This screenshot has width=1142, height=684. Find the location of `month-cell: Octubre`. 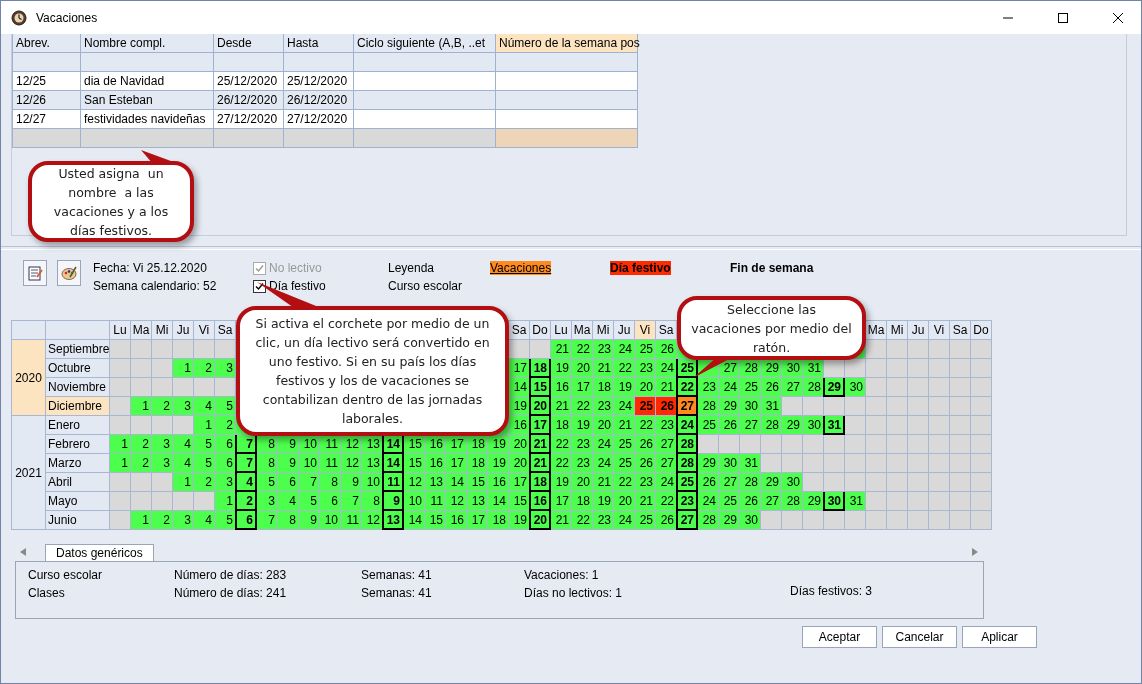

month-cell: Octubre is located at coordinates (78, 368).